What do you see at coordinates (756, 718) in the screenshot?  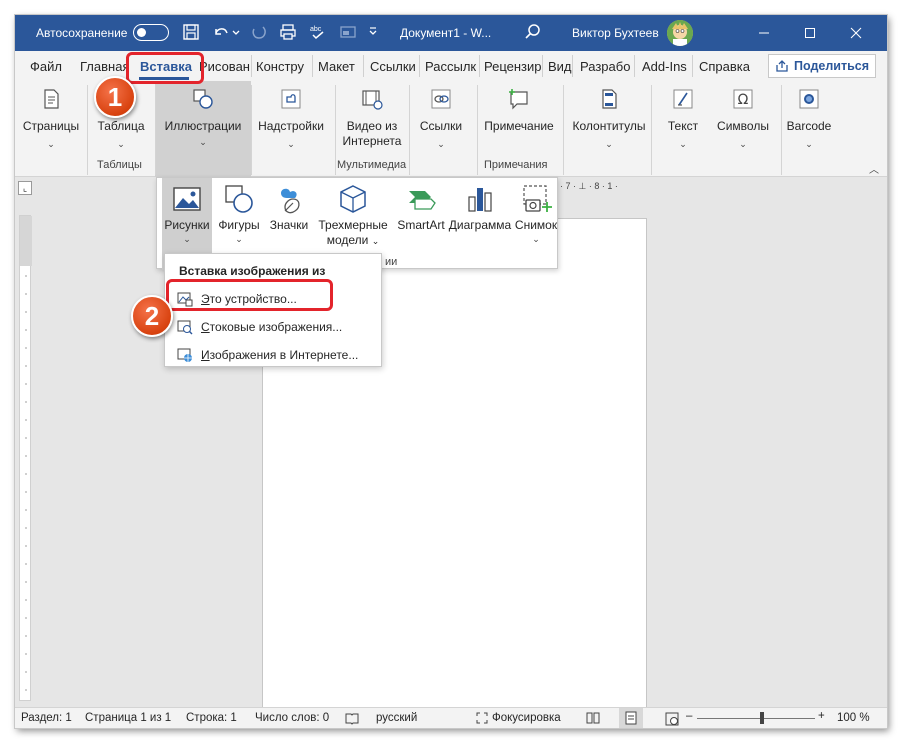 I see `zoom-slider` at bounding box center [756, 718].